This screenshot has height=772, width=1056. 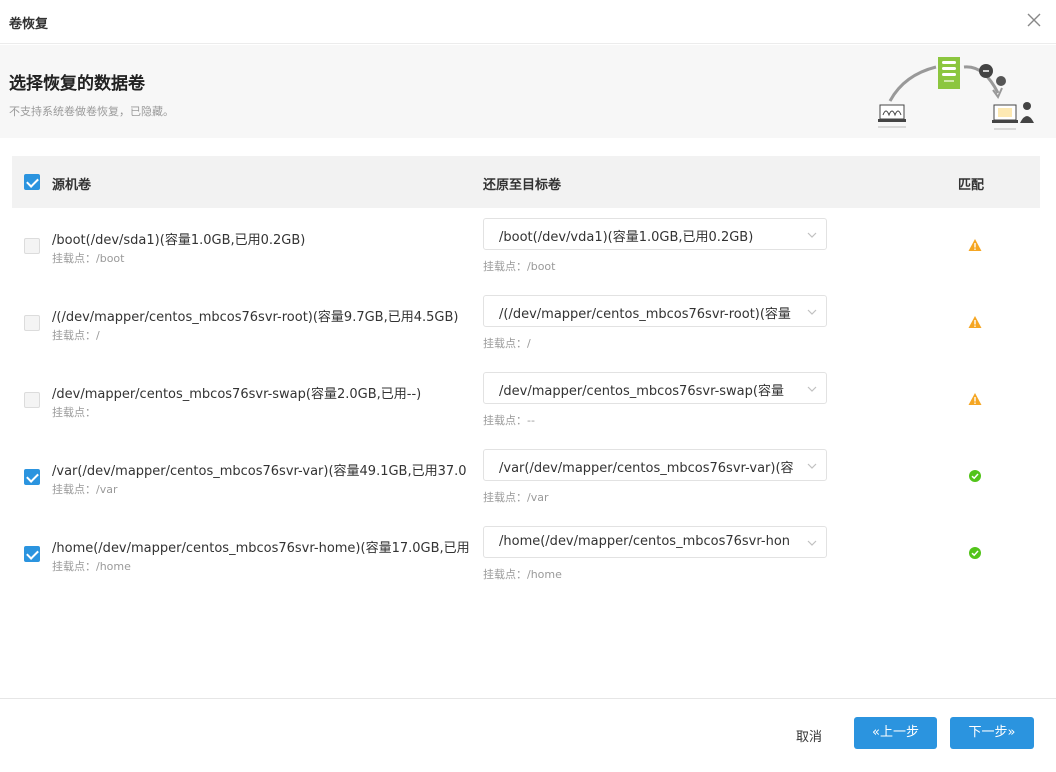 I want to click on dialog-header: 选择恢复的数据卷 不支持系统卷做卷恢复，已隐藏。, so click(x=528, y=91).